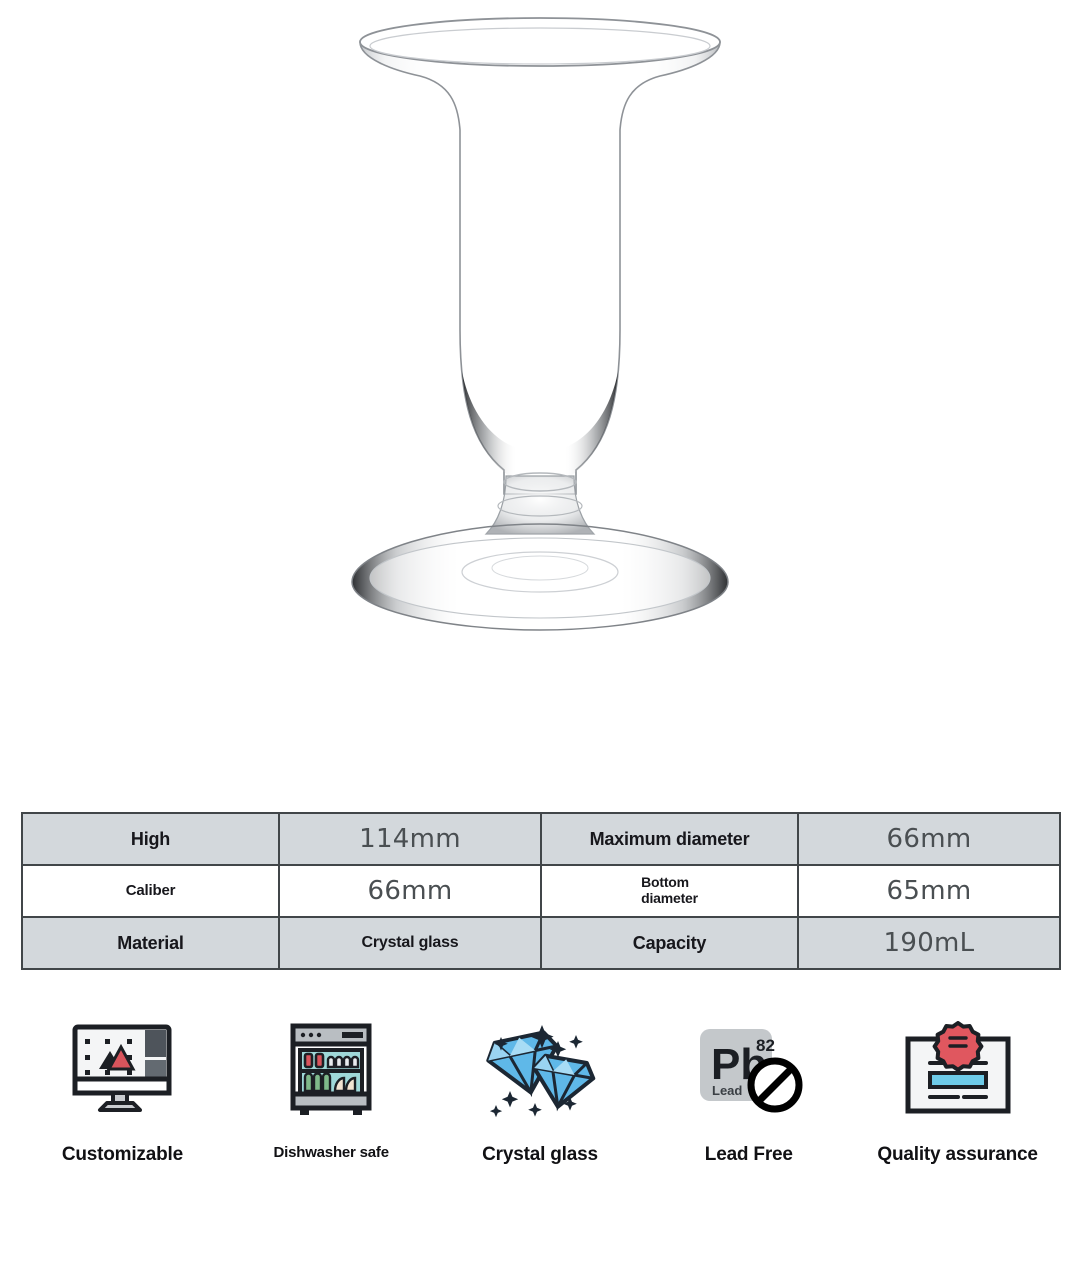  What do you see at coordinates (748, 1154) in the screenshot?
I see `feature-label: Lead Free` at bounding box center [748, 1154].